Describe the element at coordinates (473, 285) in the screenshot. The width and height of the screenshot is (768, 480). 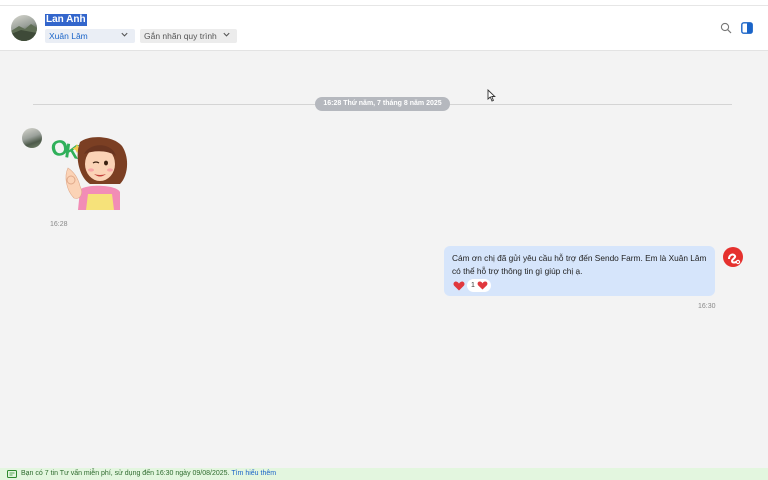
I see `reaction-count: 1` at that location.